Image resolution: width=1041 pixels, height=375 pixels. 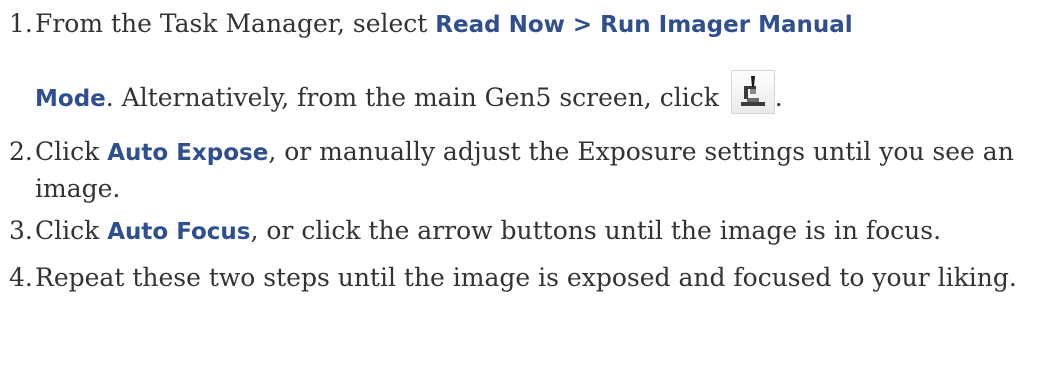 I want to click on step-1-period: ., so click(x=778, y=97).